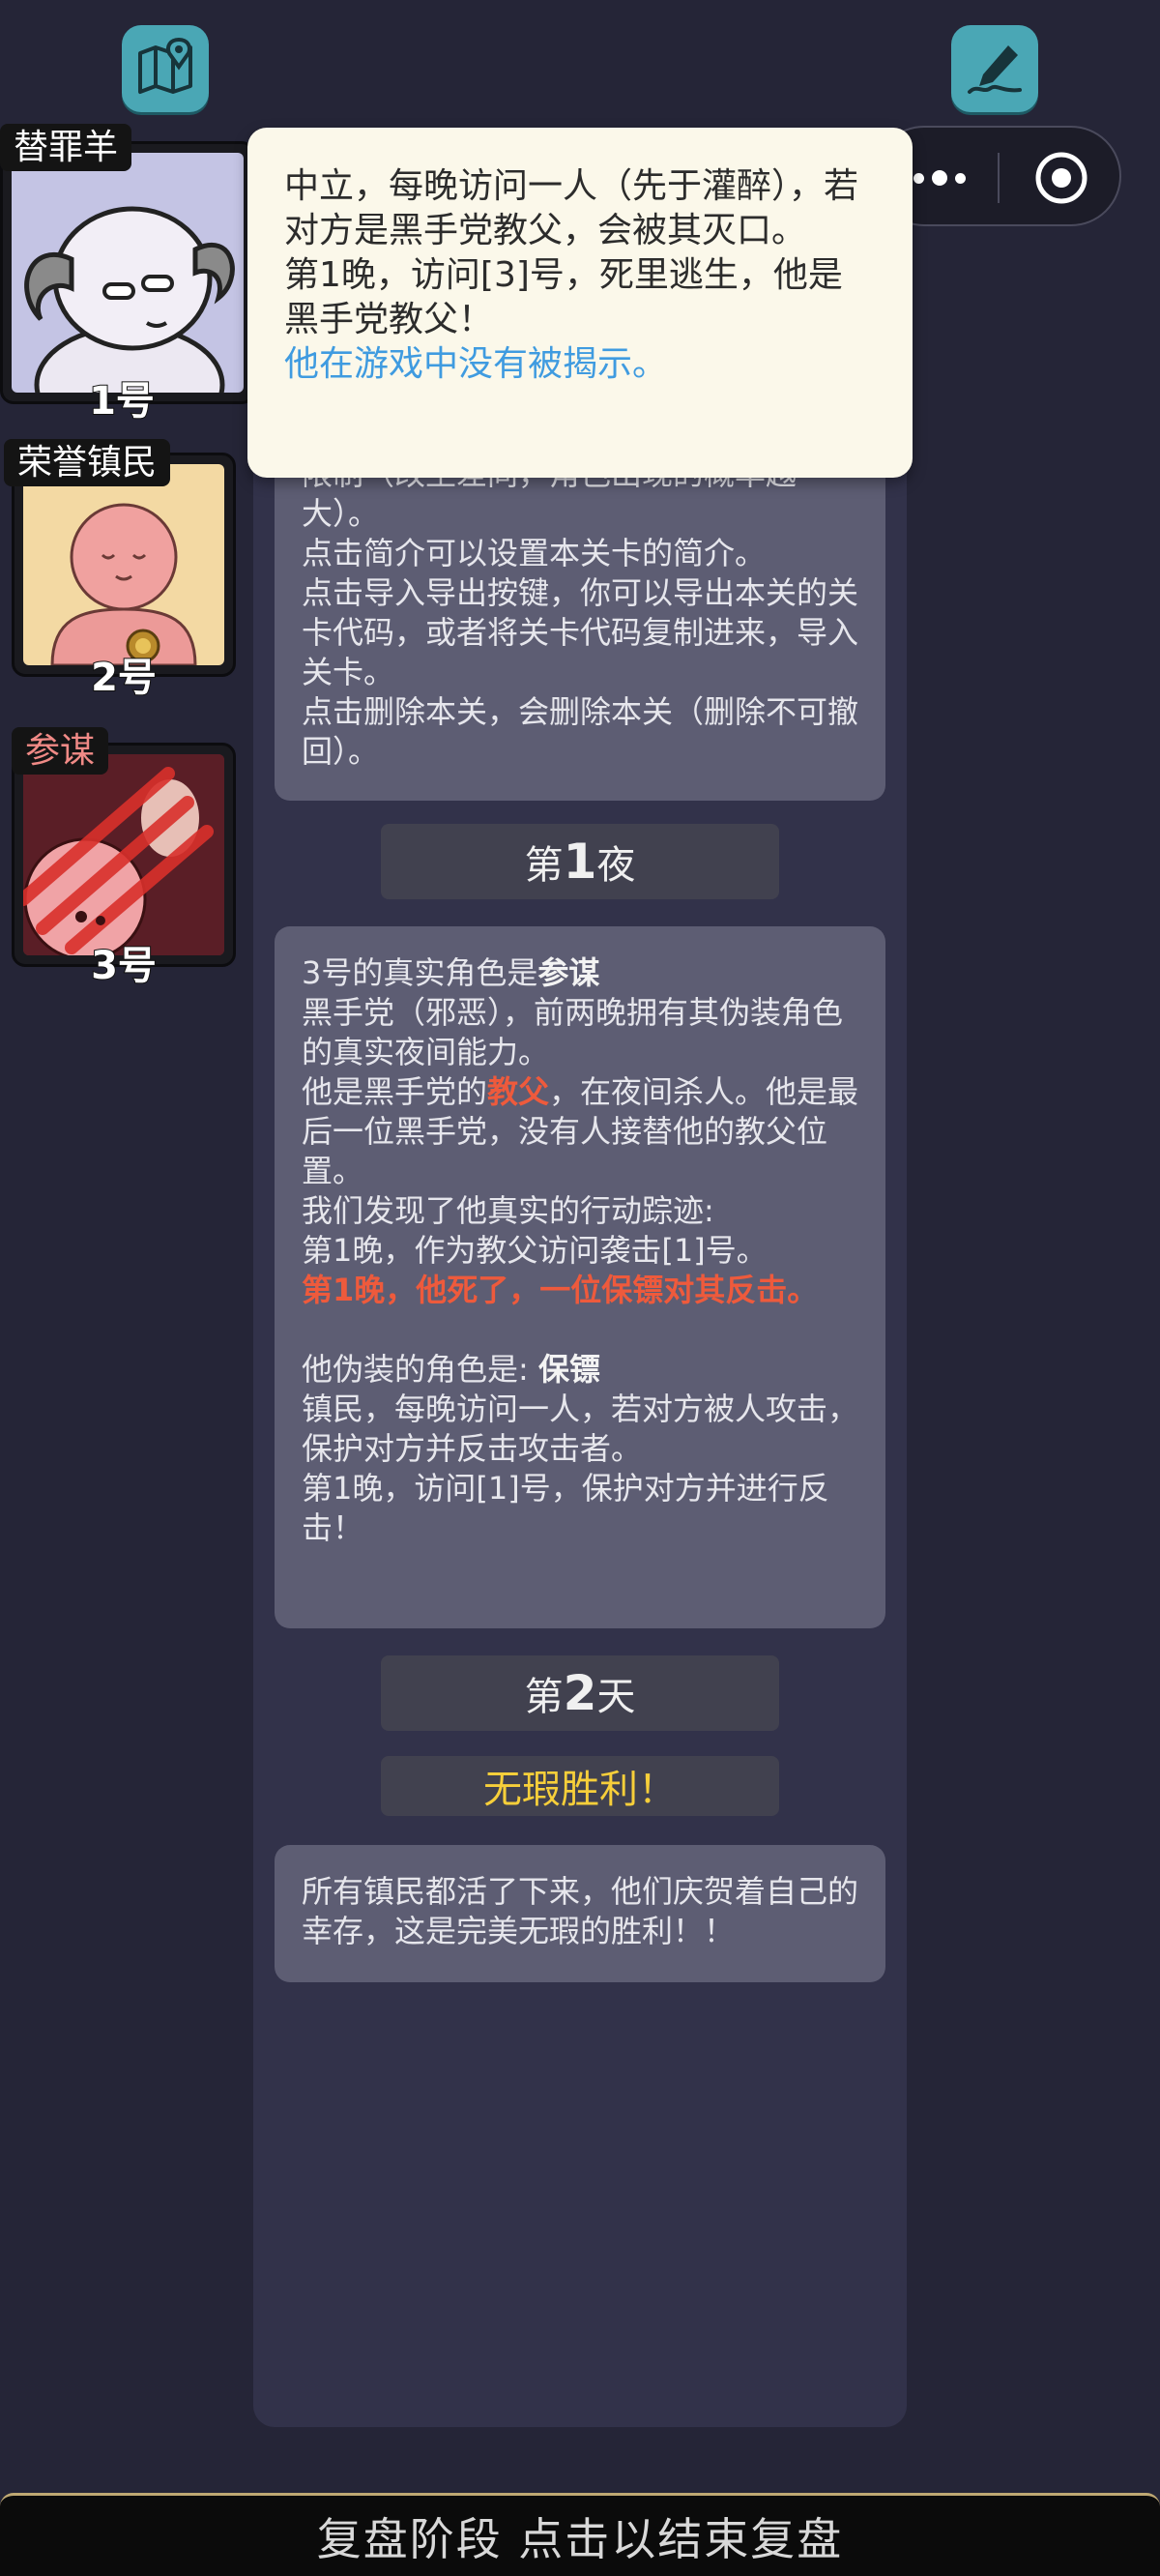  What do you see at coordinates (87, 463) in the screenshot?
I see `role-tag: 荣誉镇民` at bounding box center [87, 463].